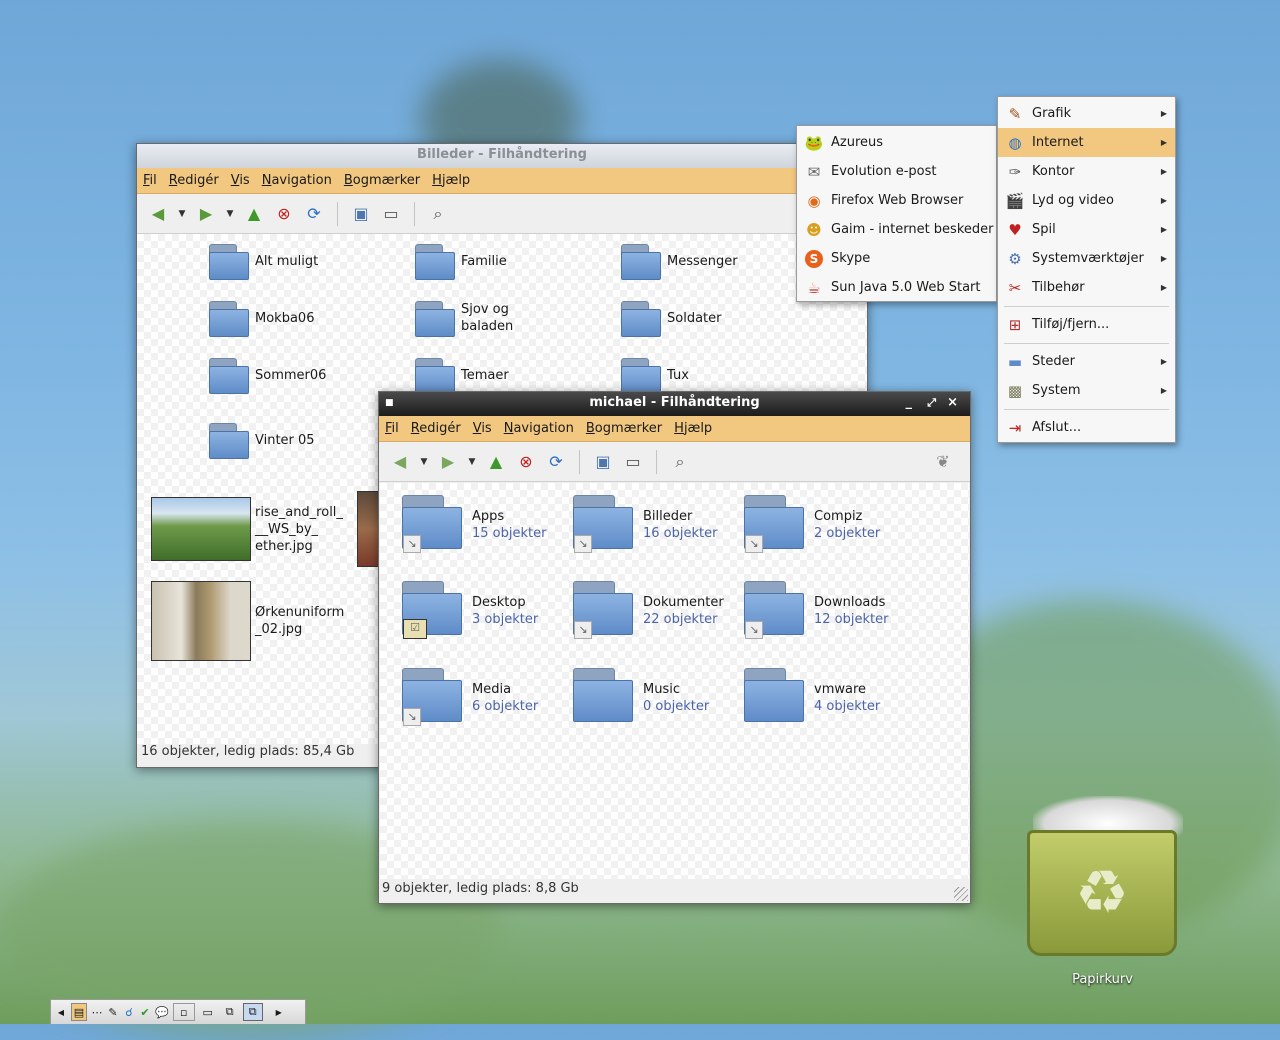  I want to click on menu-item-steder: ▬ Steder ▶, so click(1086, 361).